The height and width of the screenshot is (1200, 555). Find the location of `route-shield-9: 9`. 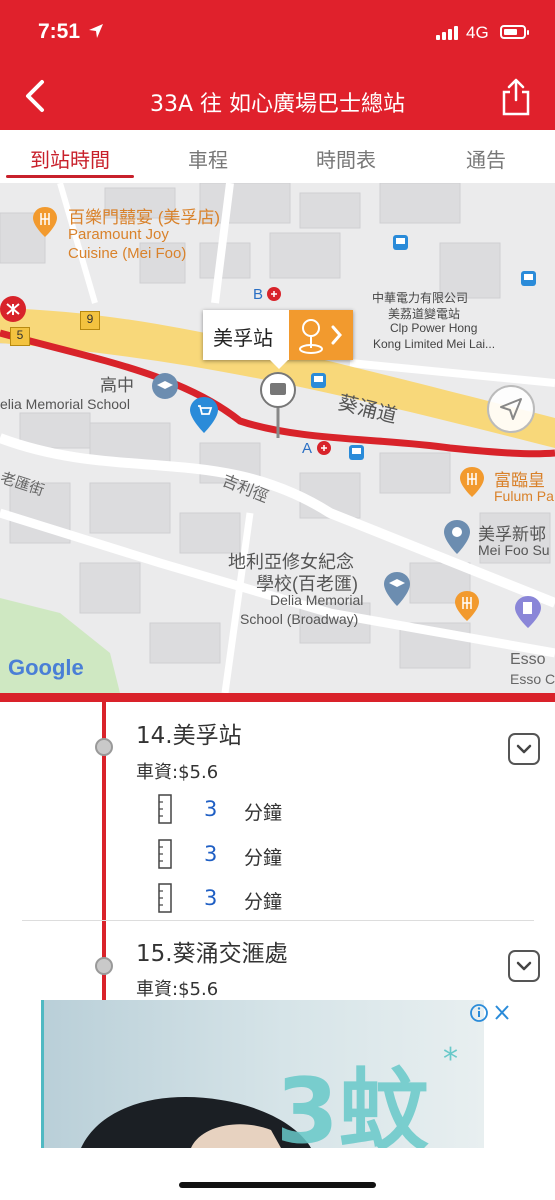

route-shield-9: 9 is located at coordinates (90, 320).